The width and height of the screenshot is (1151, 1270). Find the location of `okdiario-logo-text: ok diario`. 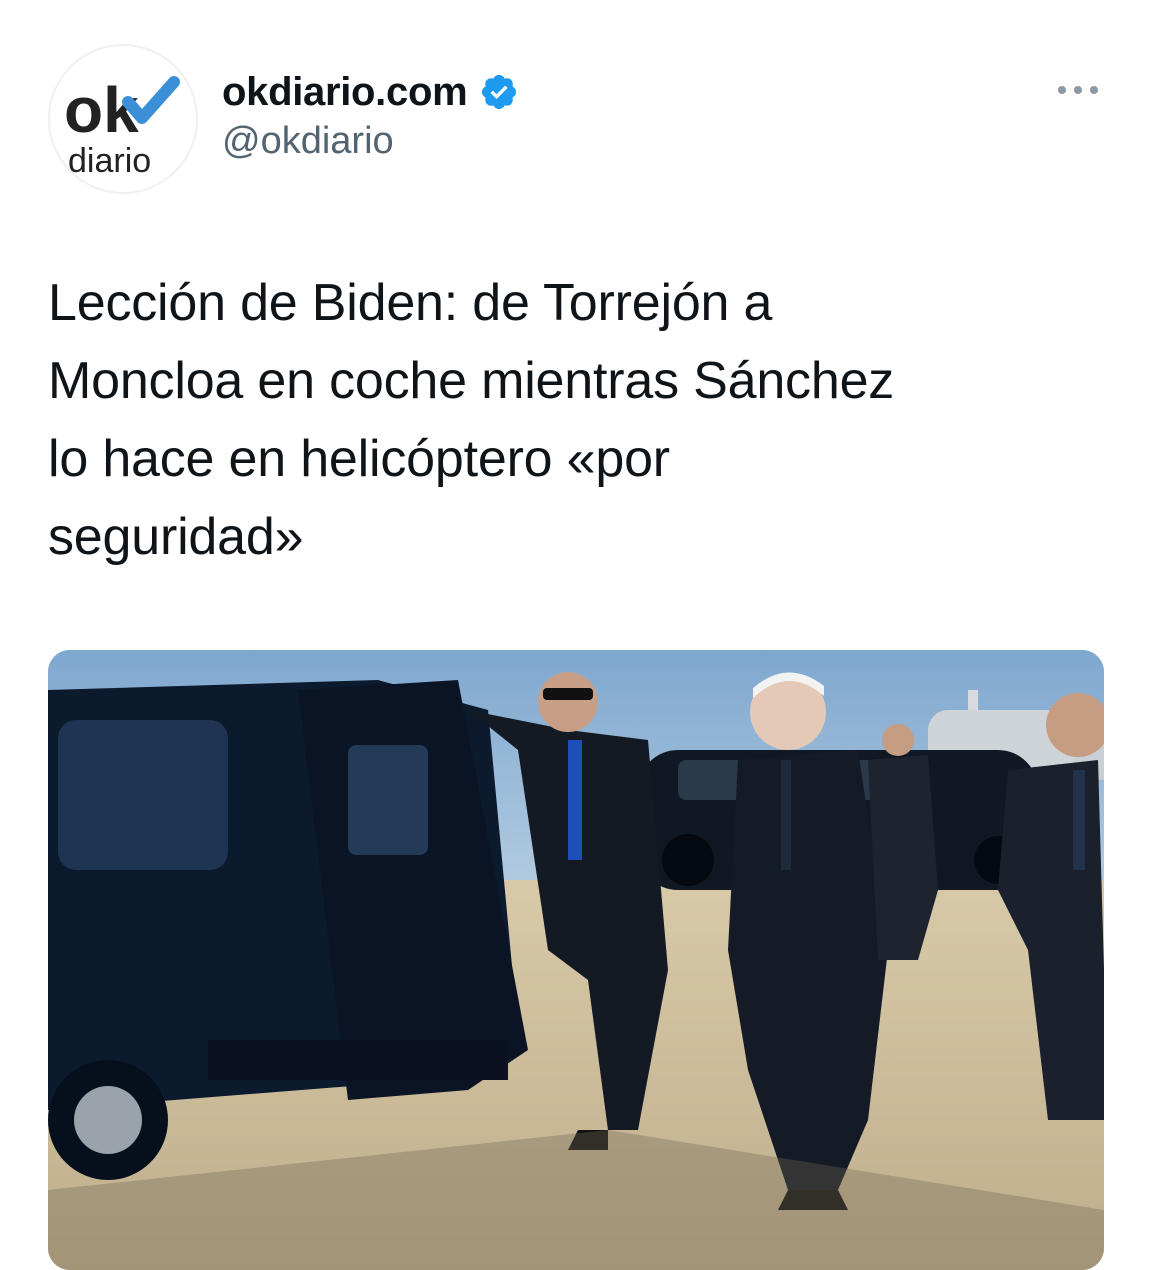

okdiario-logo-text: ok diario is located at coordinates (107, 127).